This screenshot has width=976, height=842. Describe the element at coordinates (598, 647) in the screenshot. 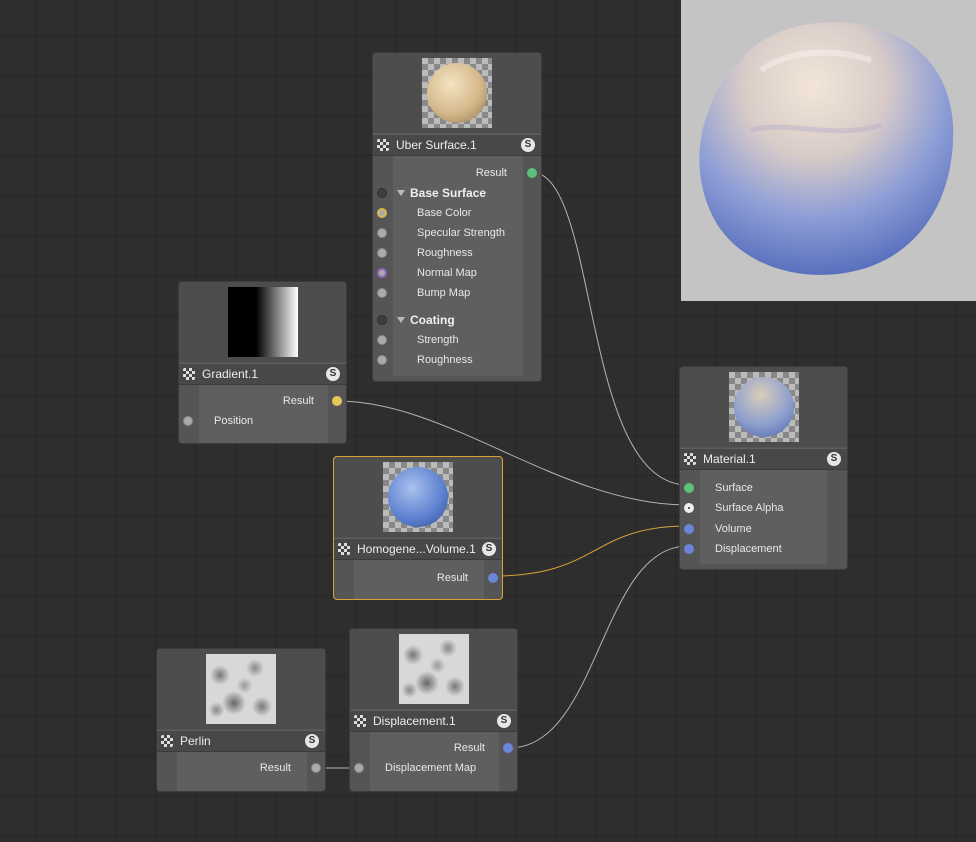

I see `wire-displacement-to-material` at that location.